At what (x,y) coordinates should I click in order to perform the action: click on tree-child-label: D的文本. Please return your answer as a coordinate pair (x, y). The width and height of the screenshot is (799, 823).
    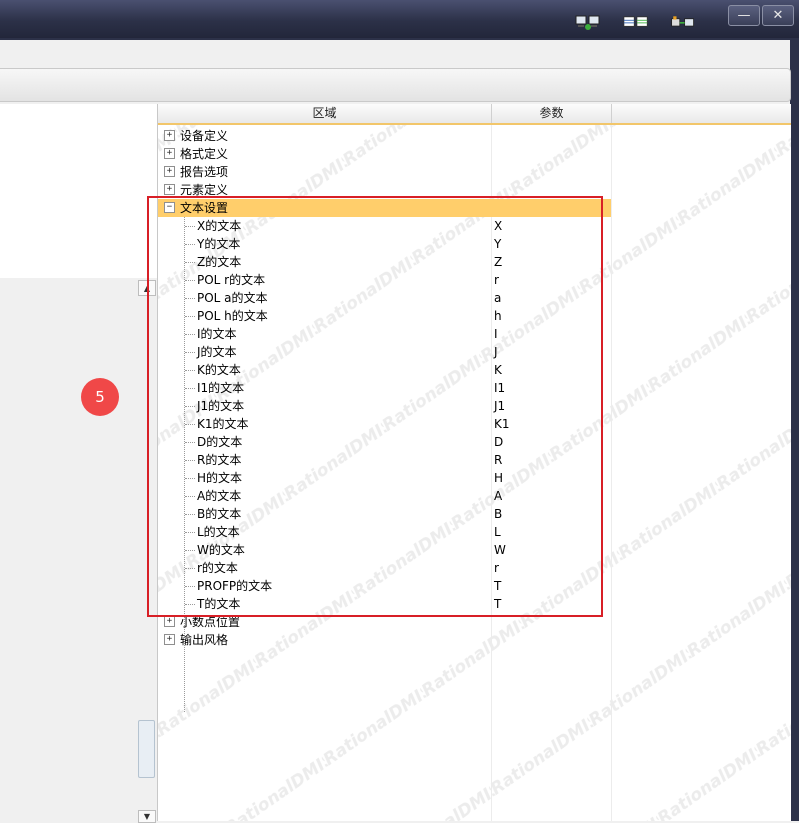
    Looking at the image, I should click on (219, 442).